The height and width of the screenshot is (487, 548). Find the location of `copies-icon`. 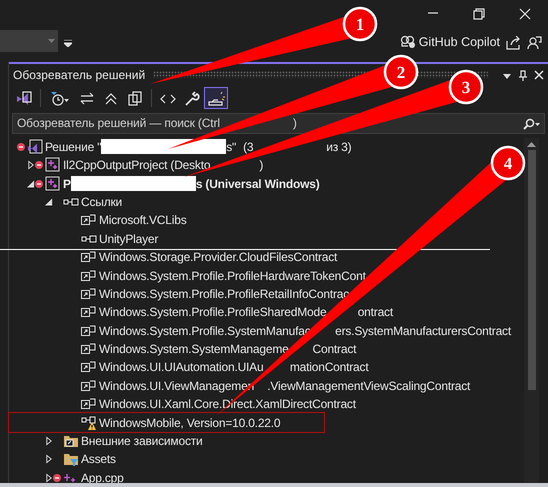

copies-icon is located at coordinates (135, 98).